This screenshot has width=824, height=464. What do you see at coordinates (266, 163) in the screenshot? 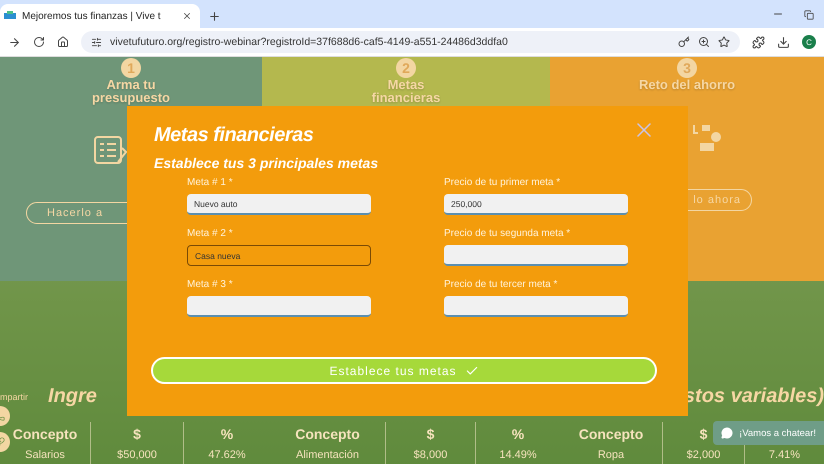
I see `dialog-subtitle: Establece tus 3 principales metas` at bounding box center [266, 163].